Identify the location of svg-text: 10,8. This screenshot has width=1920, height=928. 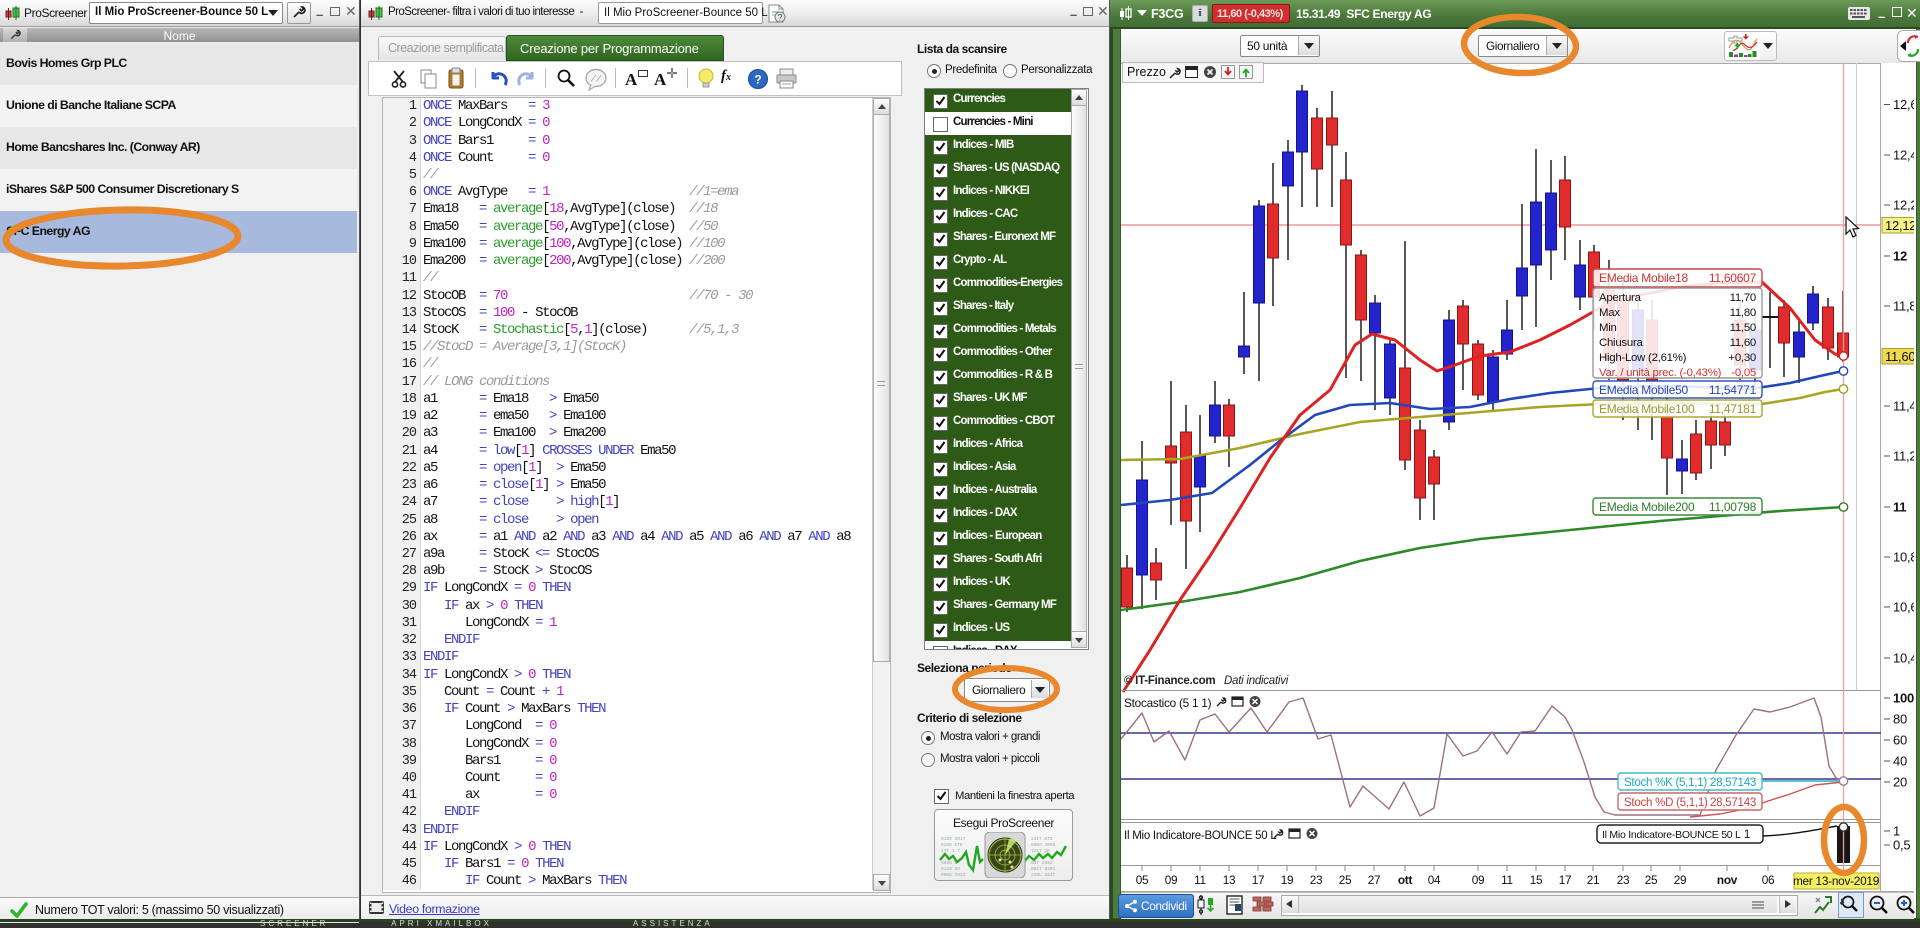
(1903, 557).